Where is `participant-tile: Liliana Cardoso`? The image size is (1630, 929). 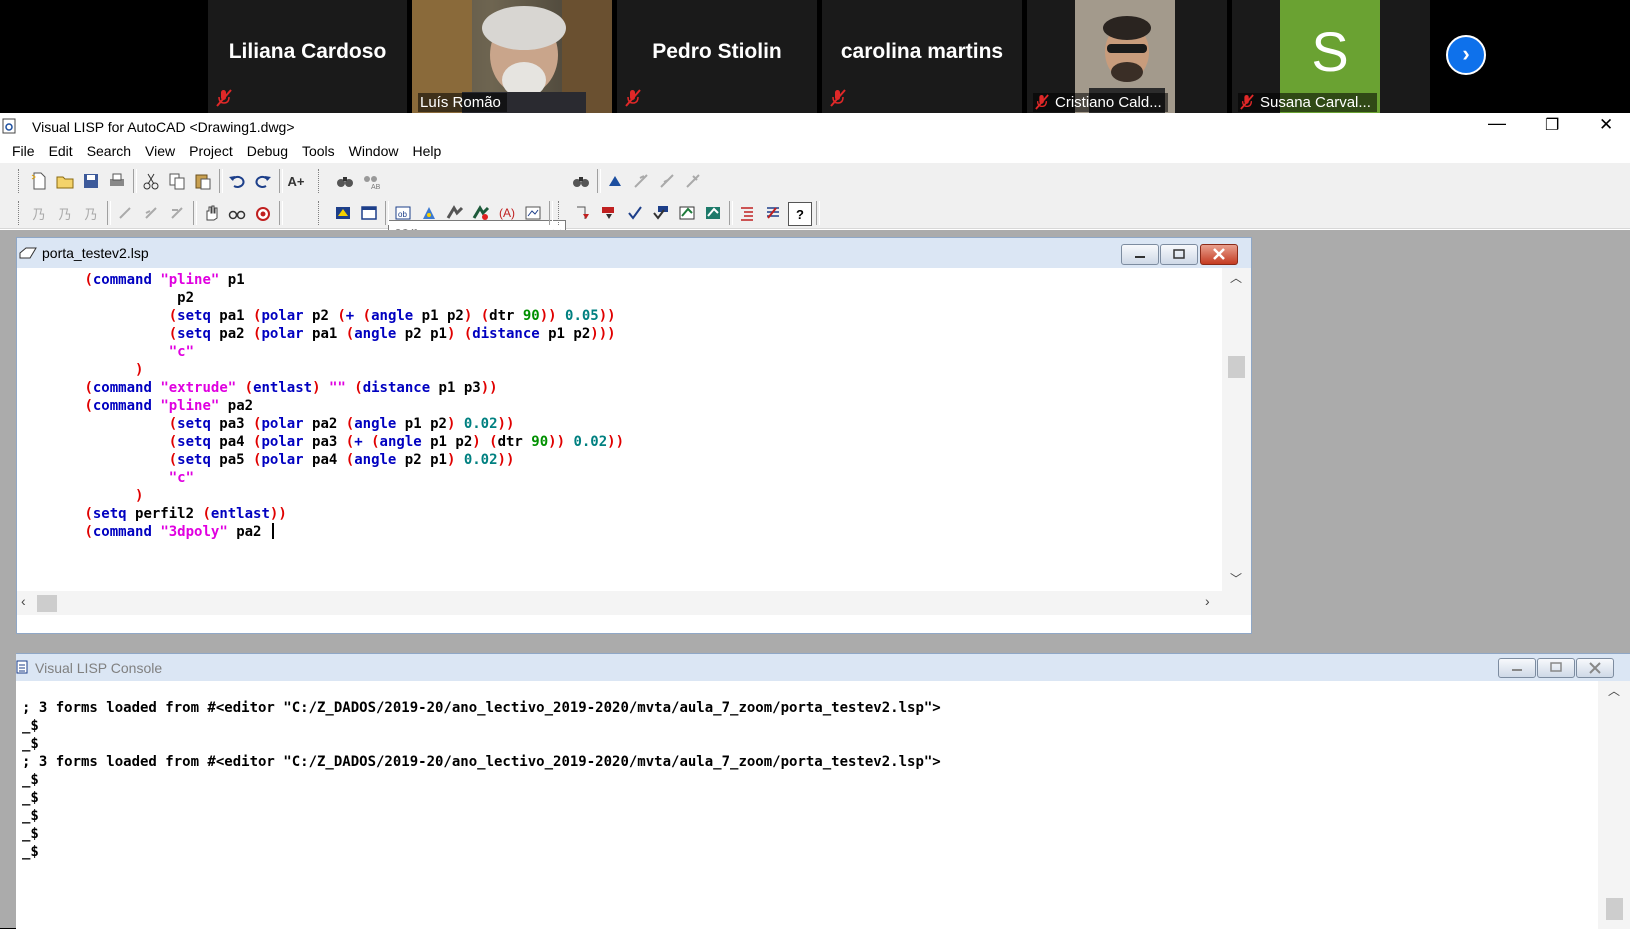
participant-tile: Liliana Cardoso is located at coordinates (307, 56).